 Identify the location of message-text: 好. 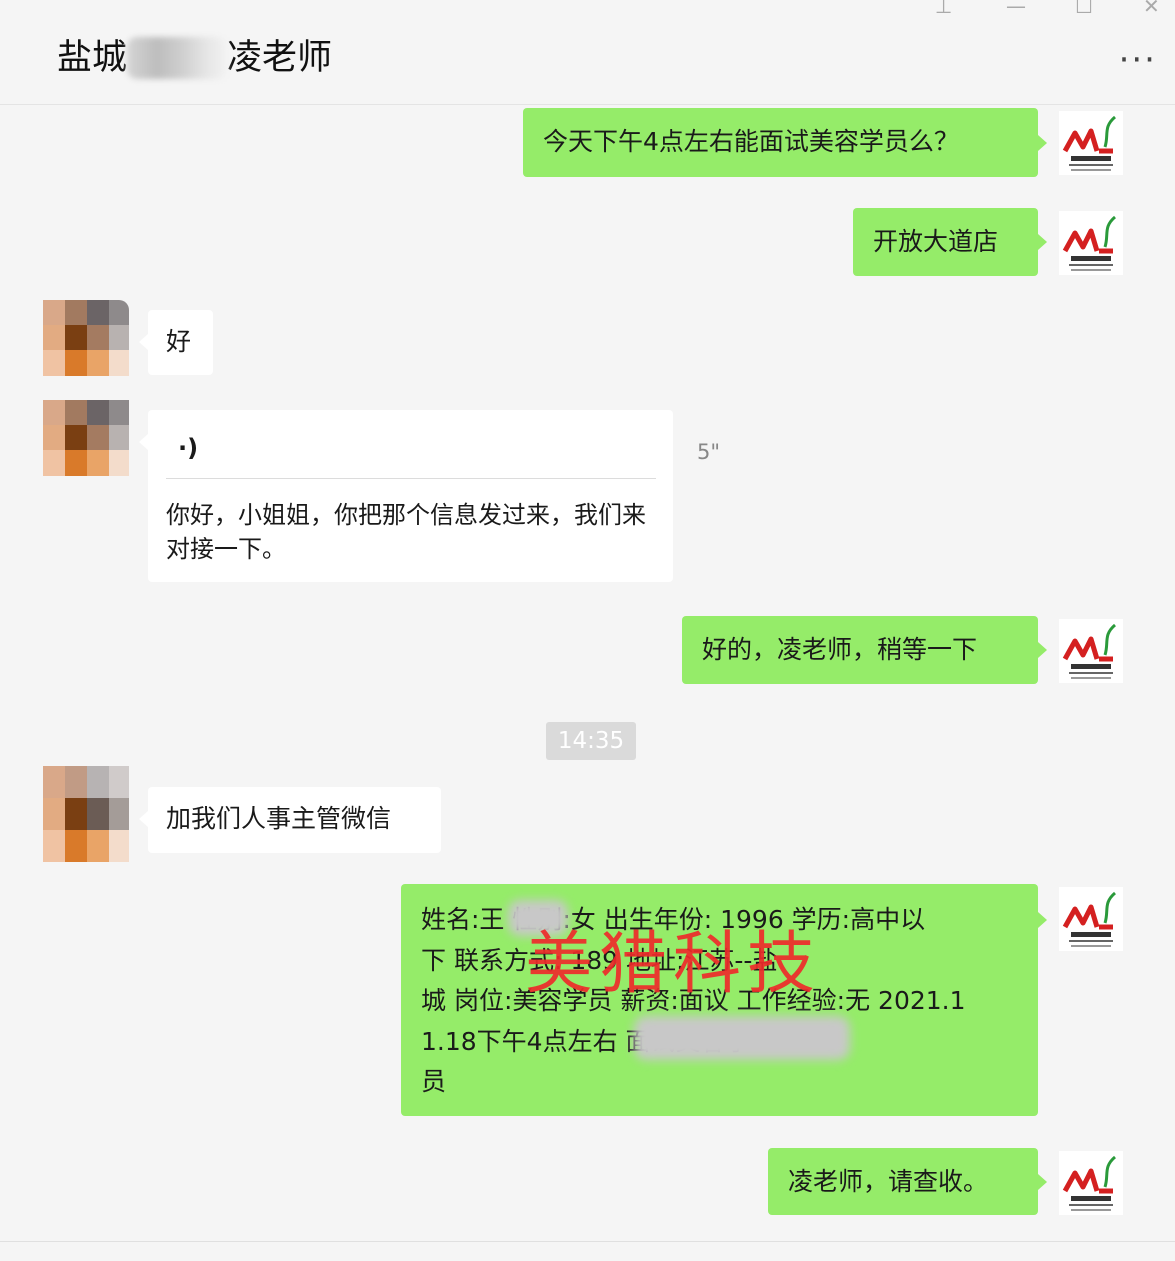
(179, 341).